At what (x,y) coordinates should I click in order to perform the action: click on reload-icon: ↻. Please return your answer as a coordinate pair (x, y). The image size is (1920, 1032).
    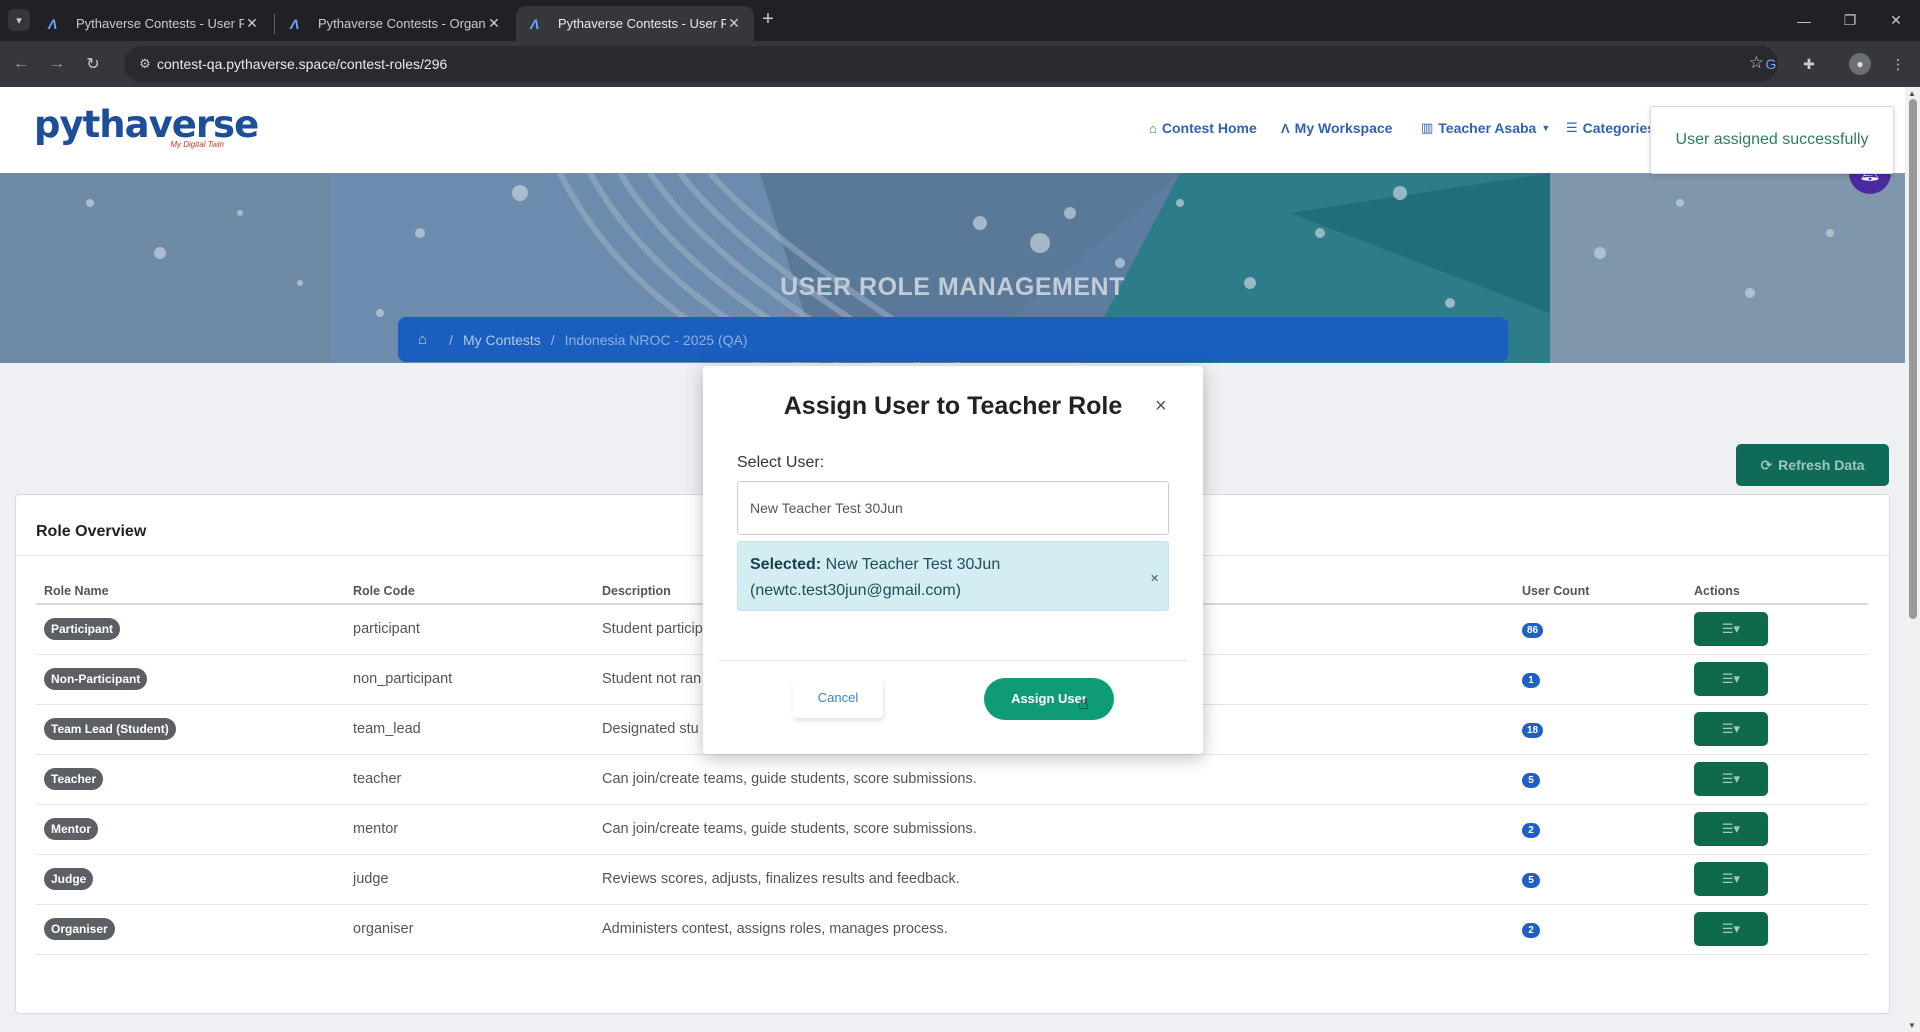
    Looking at the image, I should click on (93, 64).